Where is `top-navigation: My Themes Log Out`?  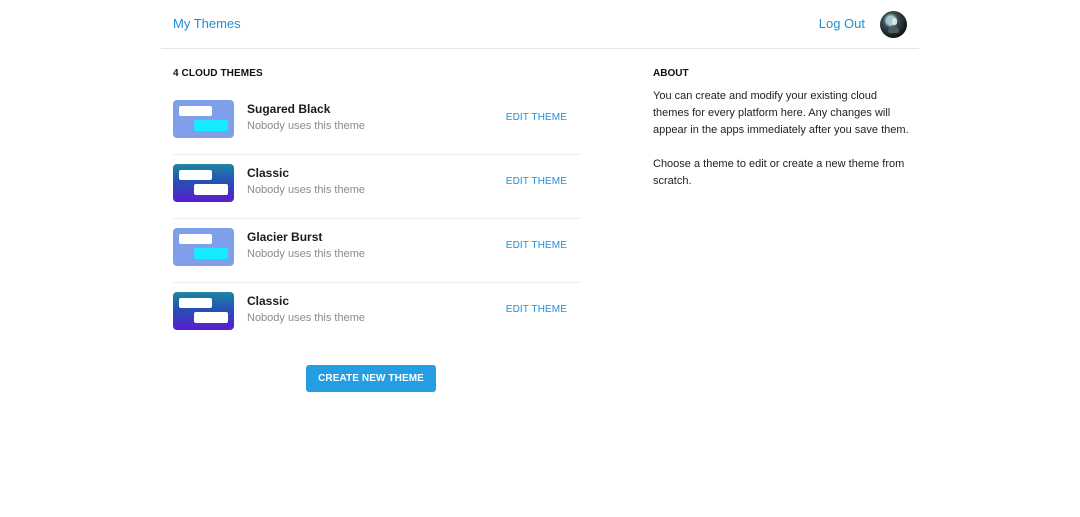
top-navigation: My Themes Log Out is located at coordinates (540, 24).